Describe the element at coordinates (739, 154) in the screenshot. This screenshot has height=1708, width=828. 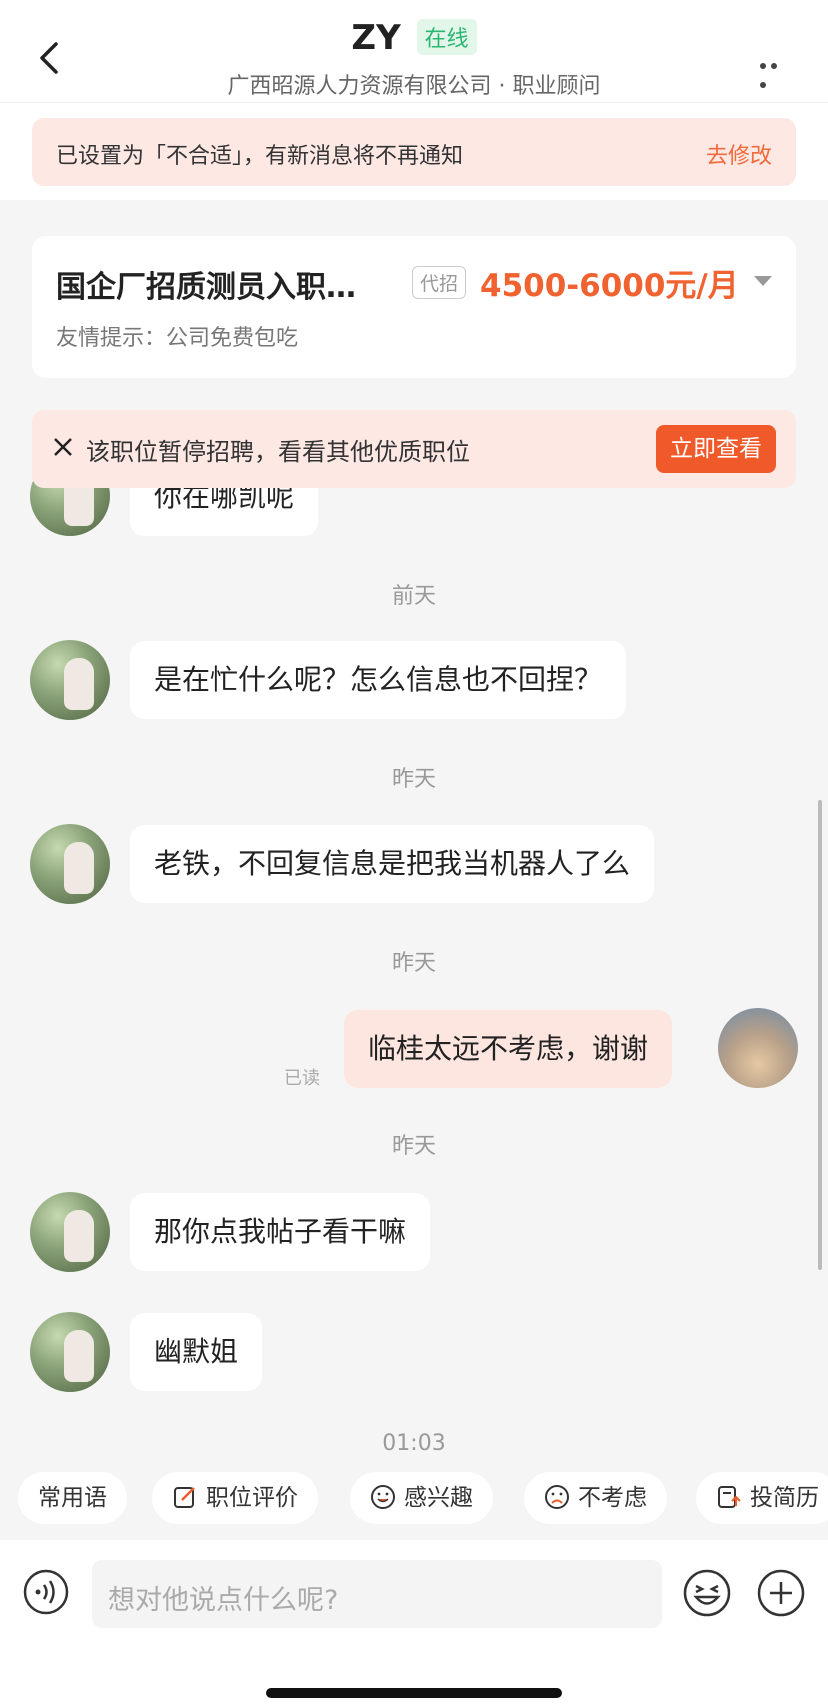
I see `notice-modify-link: 去修改` at that location.